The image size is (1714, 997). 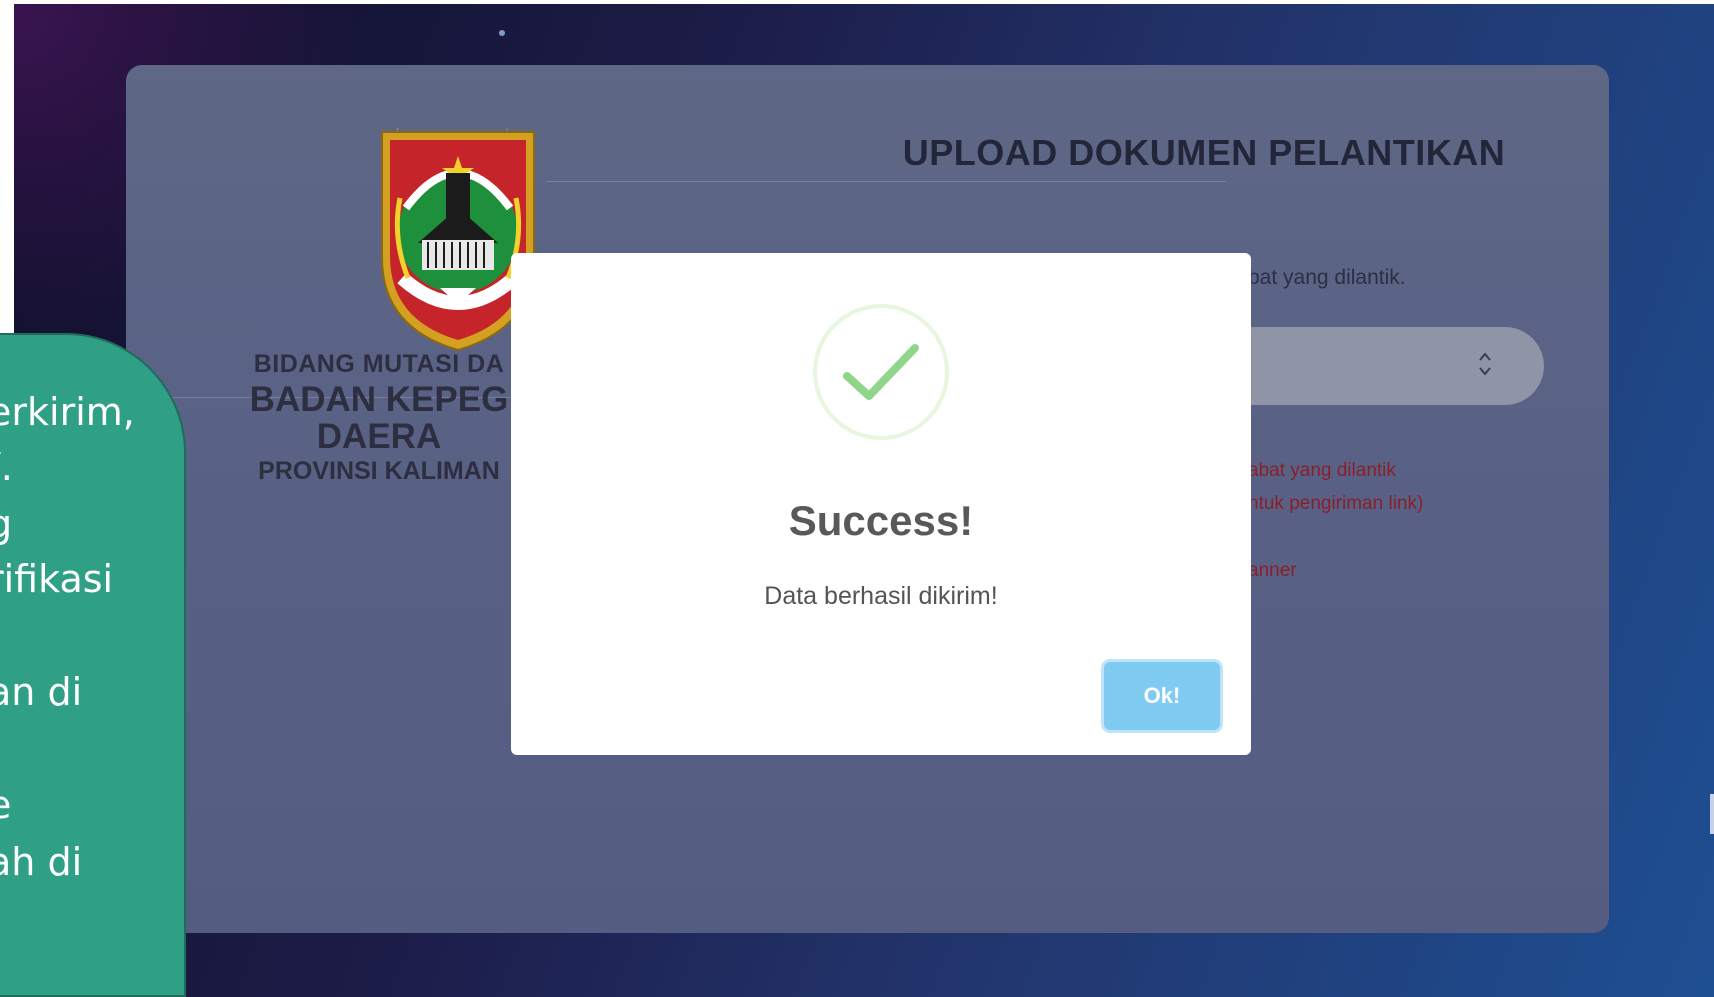 What do you see at coordinates (881, 372) in the screenshot?
I see `checkmark-icon` at bounding box center [881, 372].